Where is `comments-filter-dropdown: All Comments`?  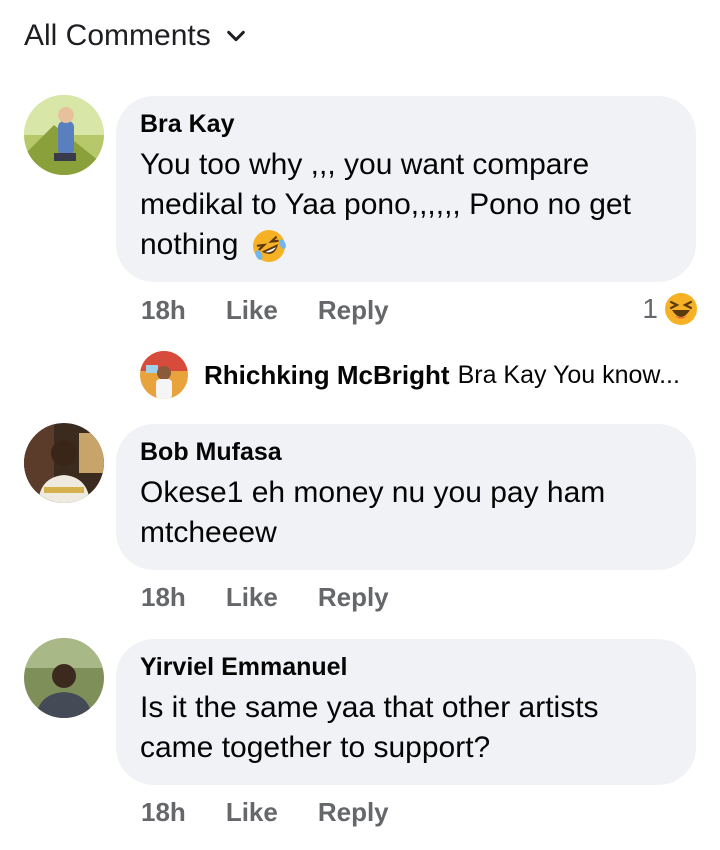
comments-filter-dropdown: All Comments is located at coordinates (135, 36).